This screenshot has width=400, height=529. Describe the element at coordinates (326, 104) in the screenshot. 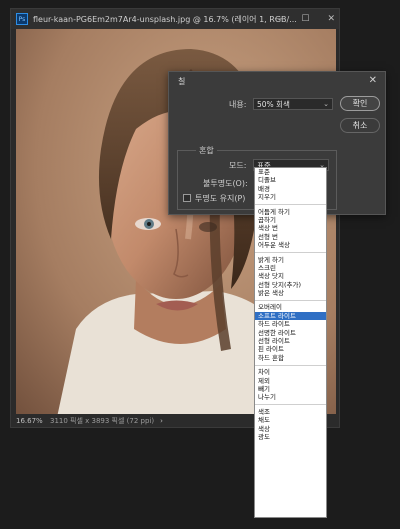

I see `chevron-down-icon: ⌄` at that location.